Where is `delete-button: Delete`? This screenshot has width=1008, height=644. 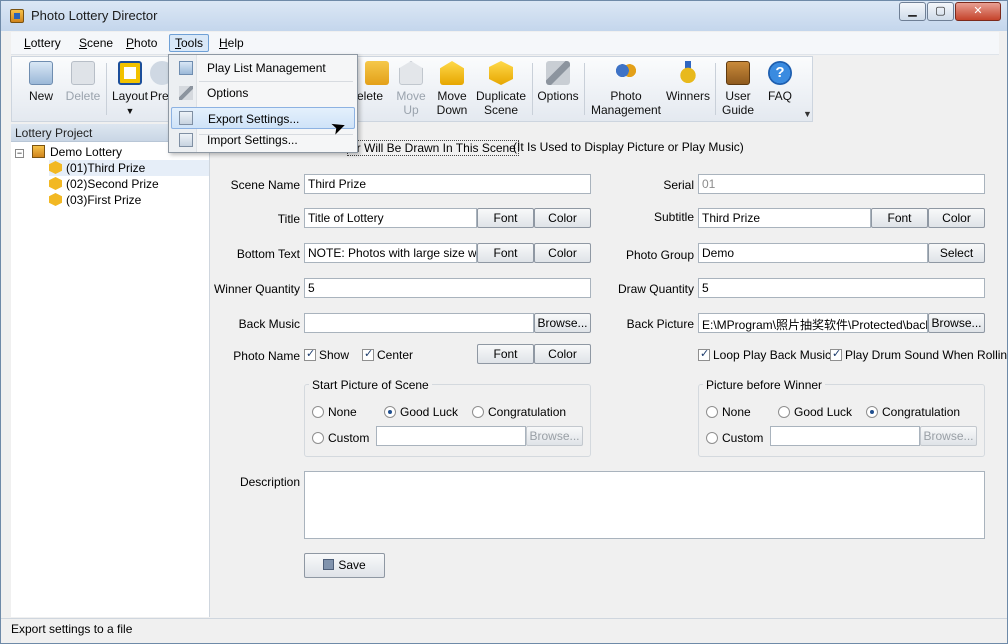 delete-button: Delete is located at coordinates (83, 89).